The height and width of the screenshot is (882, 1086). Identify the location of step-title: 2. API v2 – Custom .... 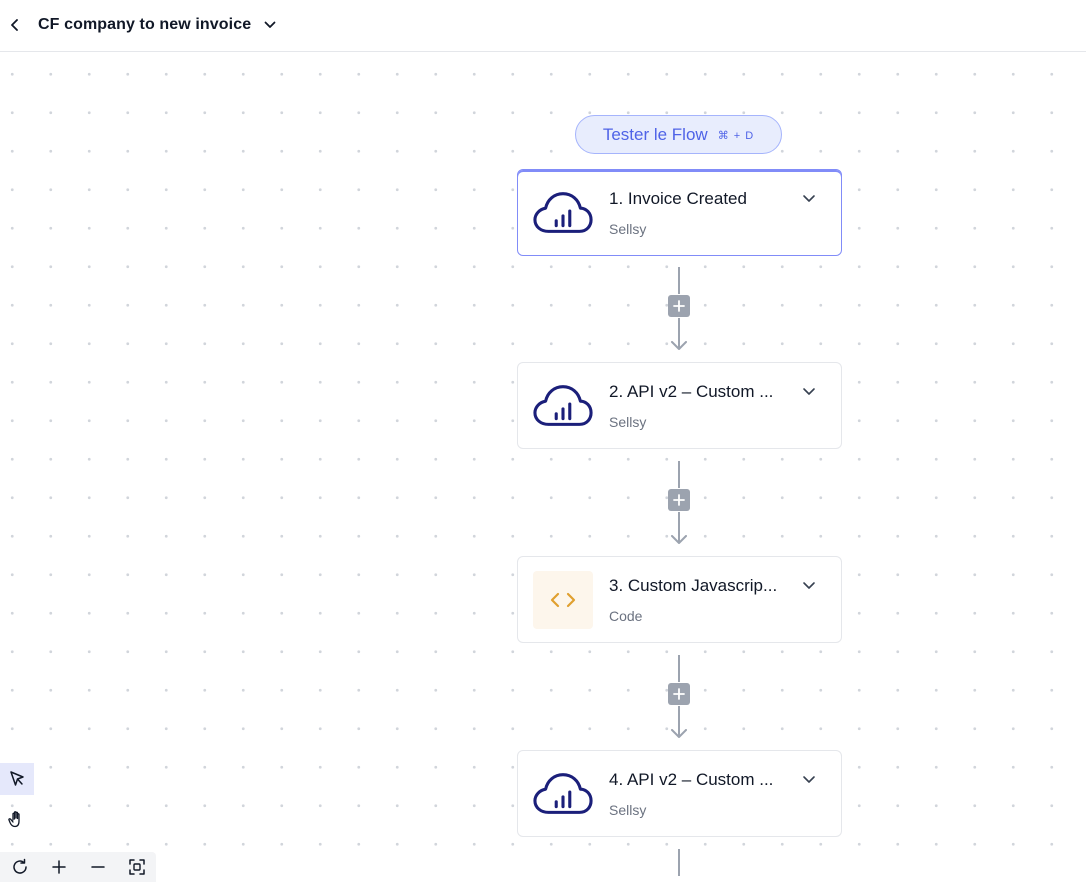
(691, 391).